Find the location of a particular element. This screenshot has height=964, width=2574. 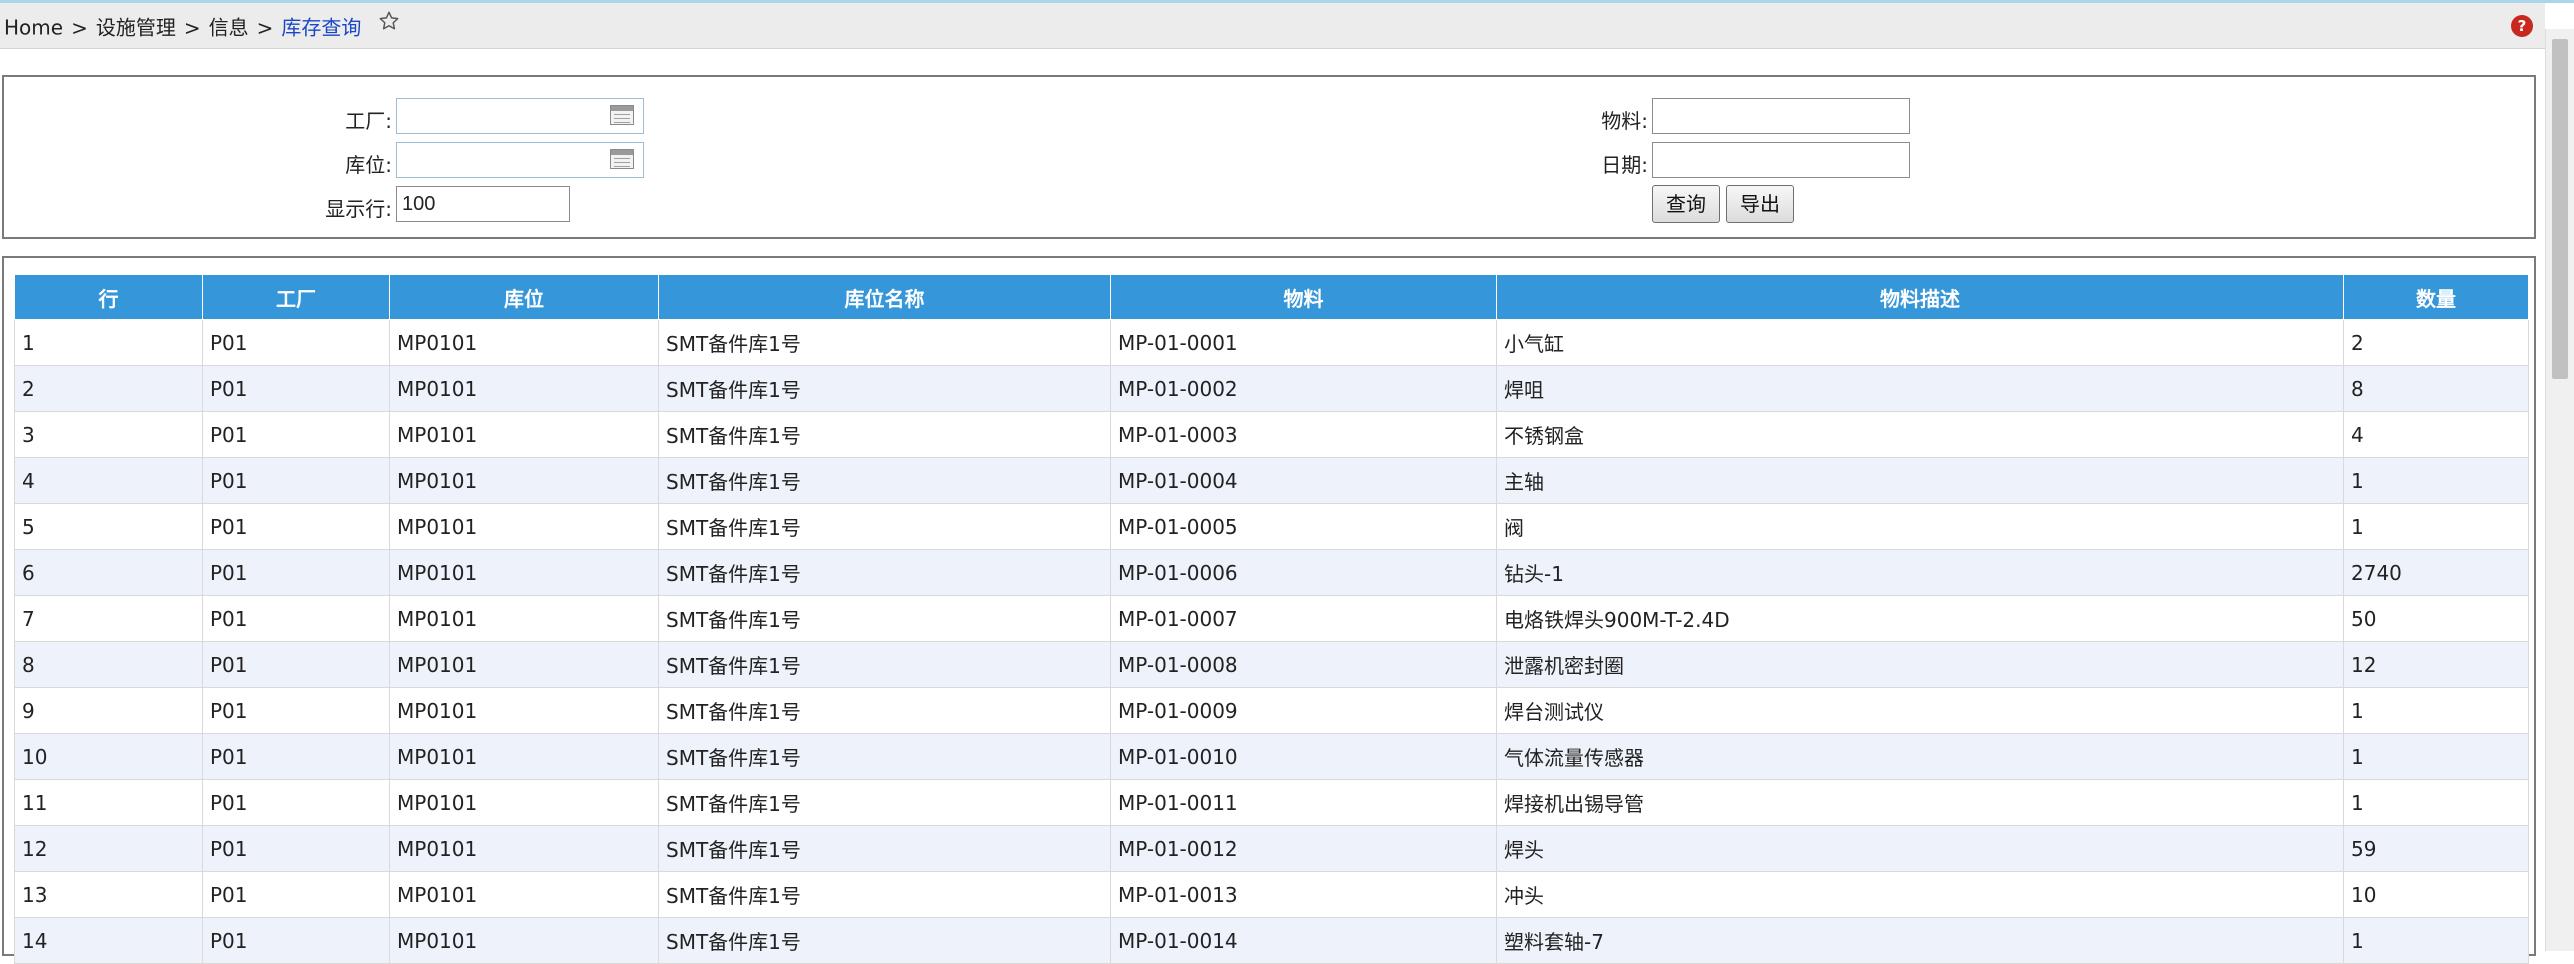

help-icon: ? is located at coordinates (2522, 26).